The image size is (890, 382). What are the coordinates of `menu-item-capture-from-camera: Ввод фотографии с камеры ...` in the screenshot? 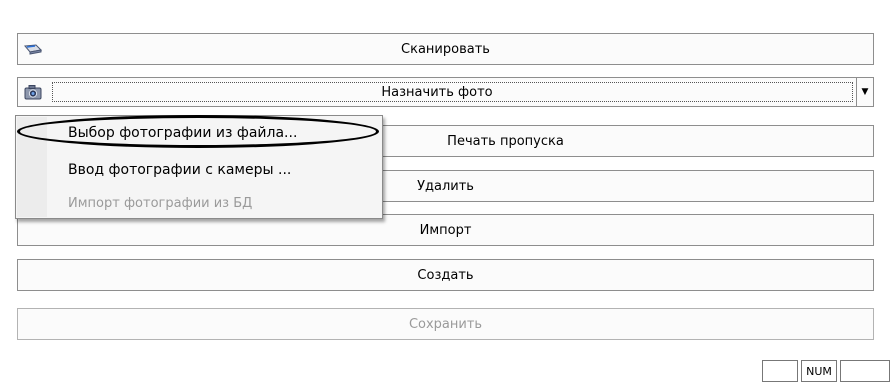 It's located at (179, 170).